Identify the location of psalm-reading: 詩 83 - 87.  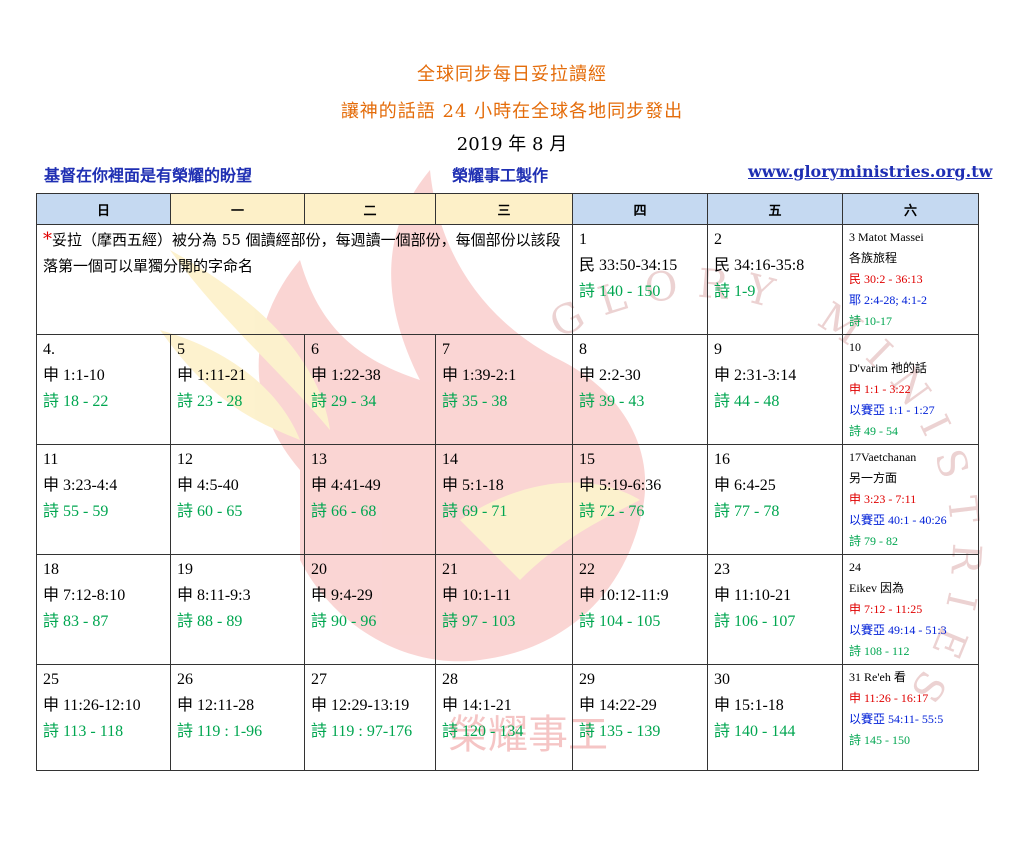
(76, 621).